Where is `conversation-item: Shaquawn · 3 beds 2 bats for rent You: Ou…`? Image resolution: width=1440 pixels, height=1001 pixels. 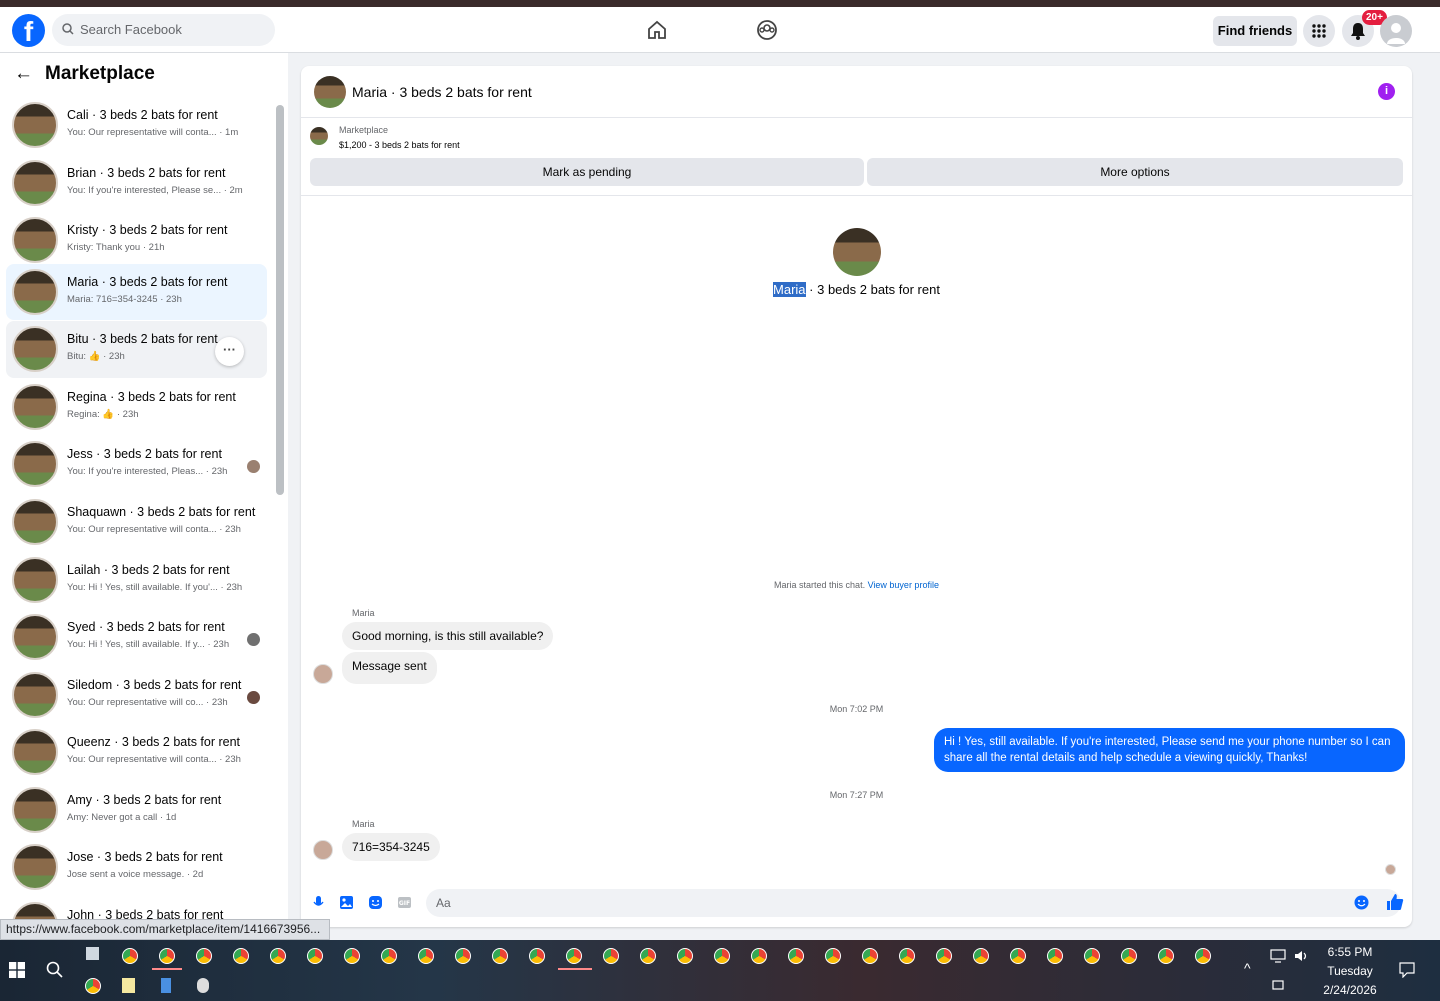
conversation-item: Shaquawn · 3 beds 2 bats for rent You: Ou… is located at coordinates (136, 522).